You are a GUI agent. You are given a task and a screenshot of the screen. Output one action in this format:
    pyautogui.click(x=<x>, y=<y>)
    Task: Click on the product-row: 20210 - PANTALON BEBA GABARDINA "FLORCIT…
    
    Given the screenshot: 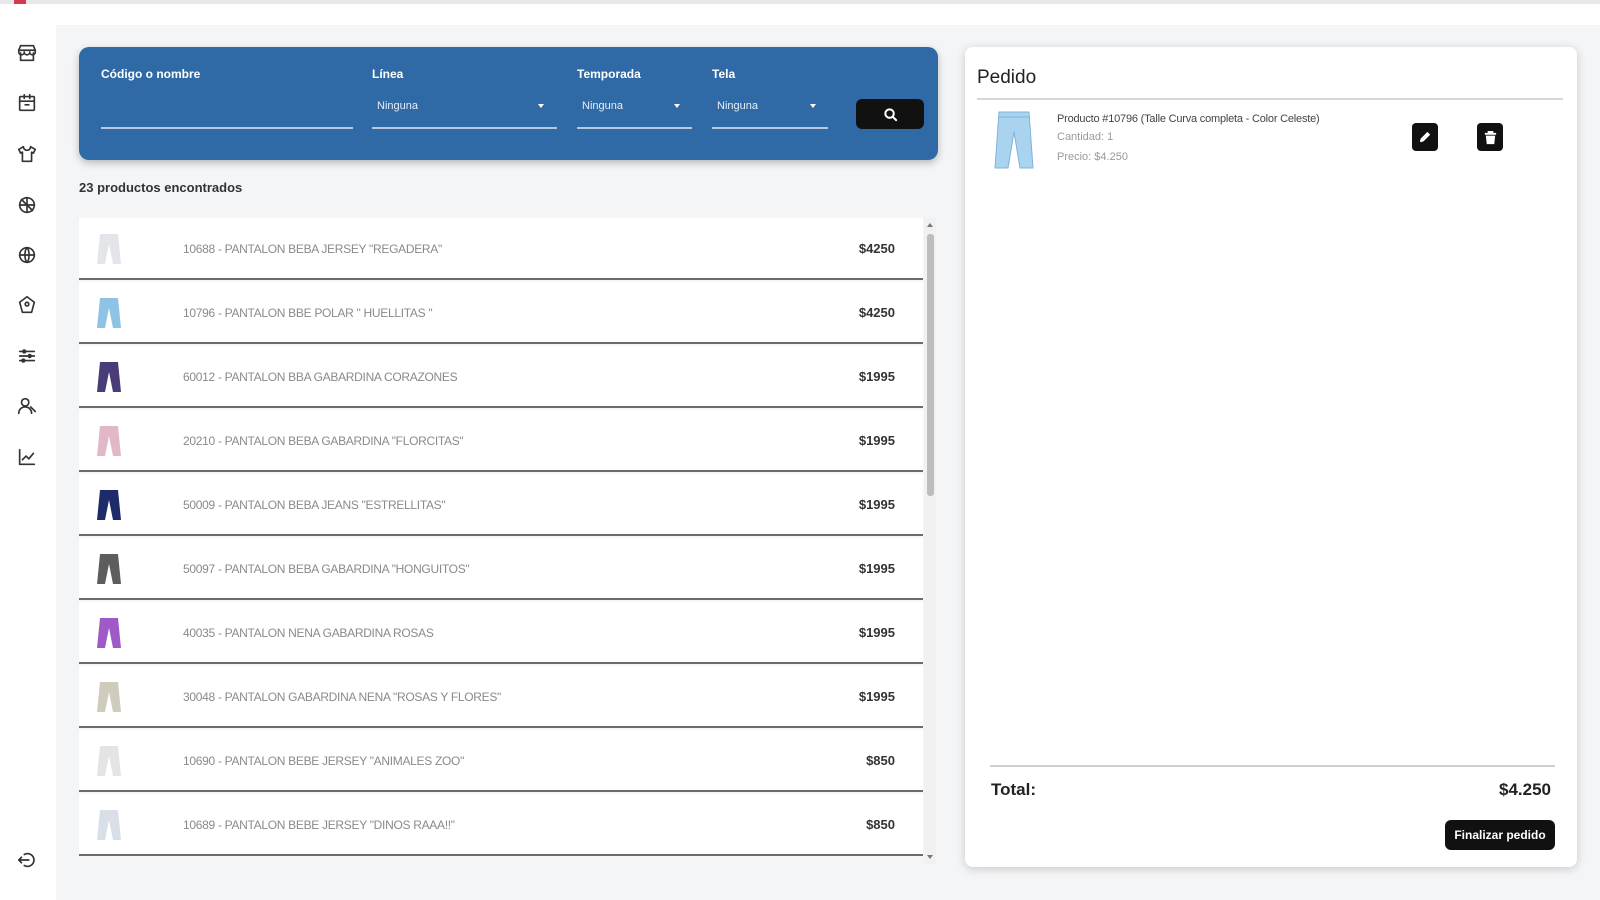 What is the action you would take?
    pyautogui.click(x=501, y=441)
    